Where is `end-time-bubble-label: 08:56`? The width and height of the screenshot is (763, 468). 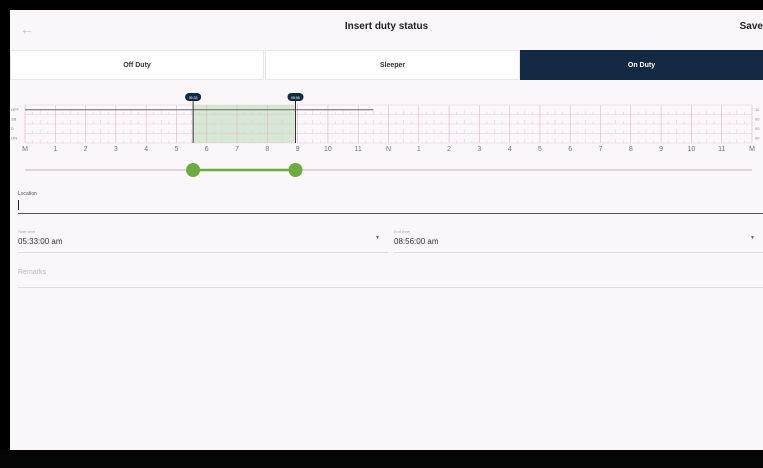
end-time-bubble-label: 08:56 is located at coordinates (295, 98).